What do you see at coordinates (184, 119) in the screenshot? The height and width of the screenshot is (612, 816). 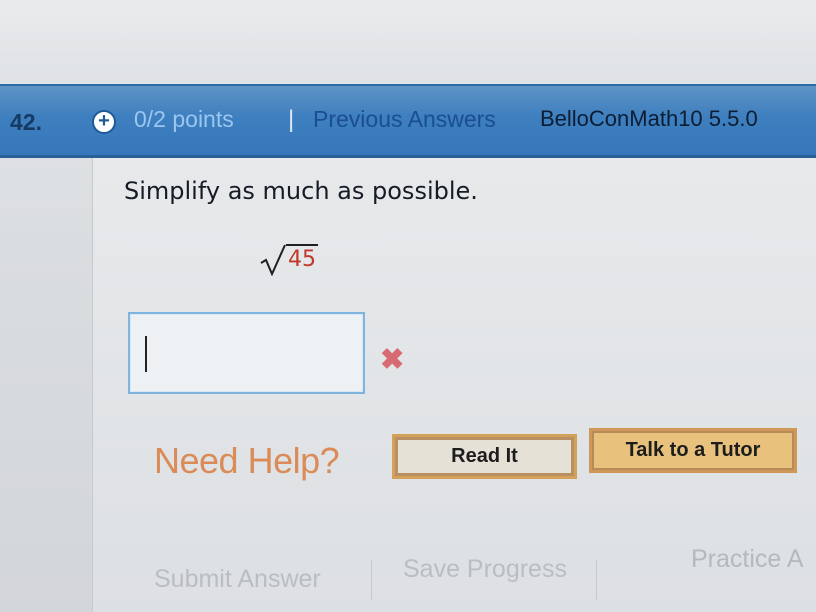 I see `points-link: 0/2 points` at bounding box center [184, 119].